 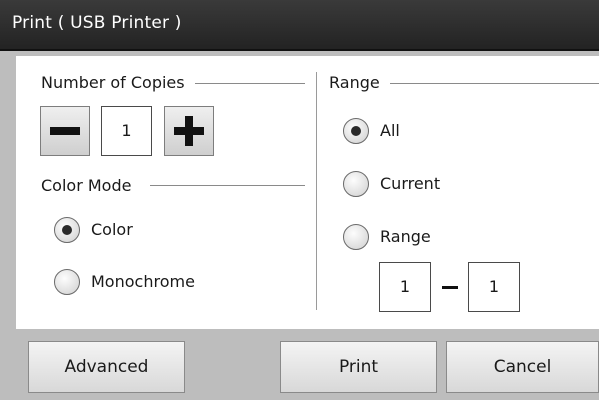 What do you see at coordinates (299, 25) in the screenshot?
I see `title-bar: Print ( USB Printer )` at bounding box center [299, 25].